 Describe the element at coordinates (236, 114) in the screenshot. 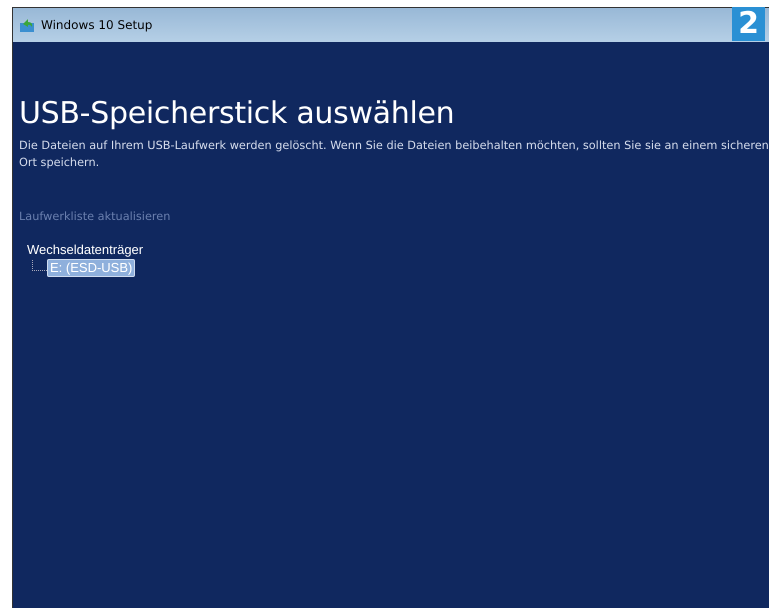

I see `page-heading: USB-Speicherstick auswählen` at that location.